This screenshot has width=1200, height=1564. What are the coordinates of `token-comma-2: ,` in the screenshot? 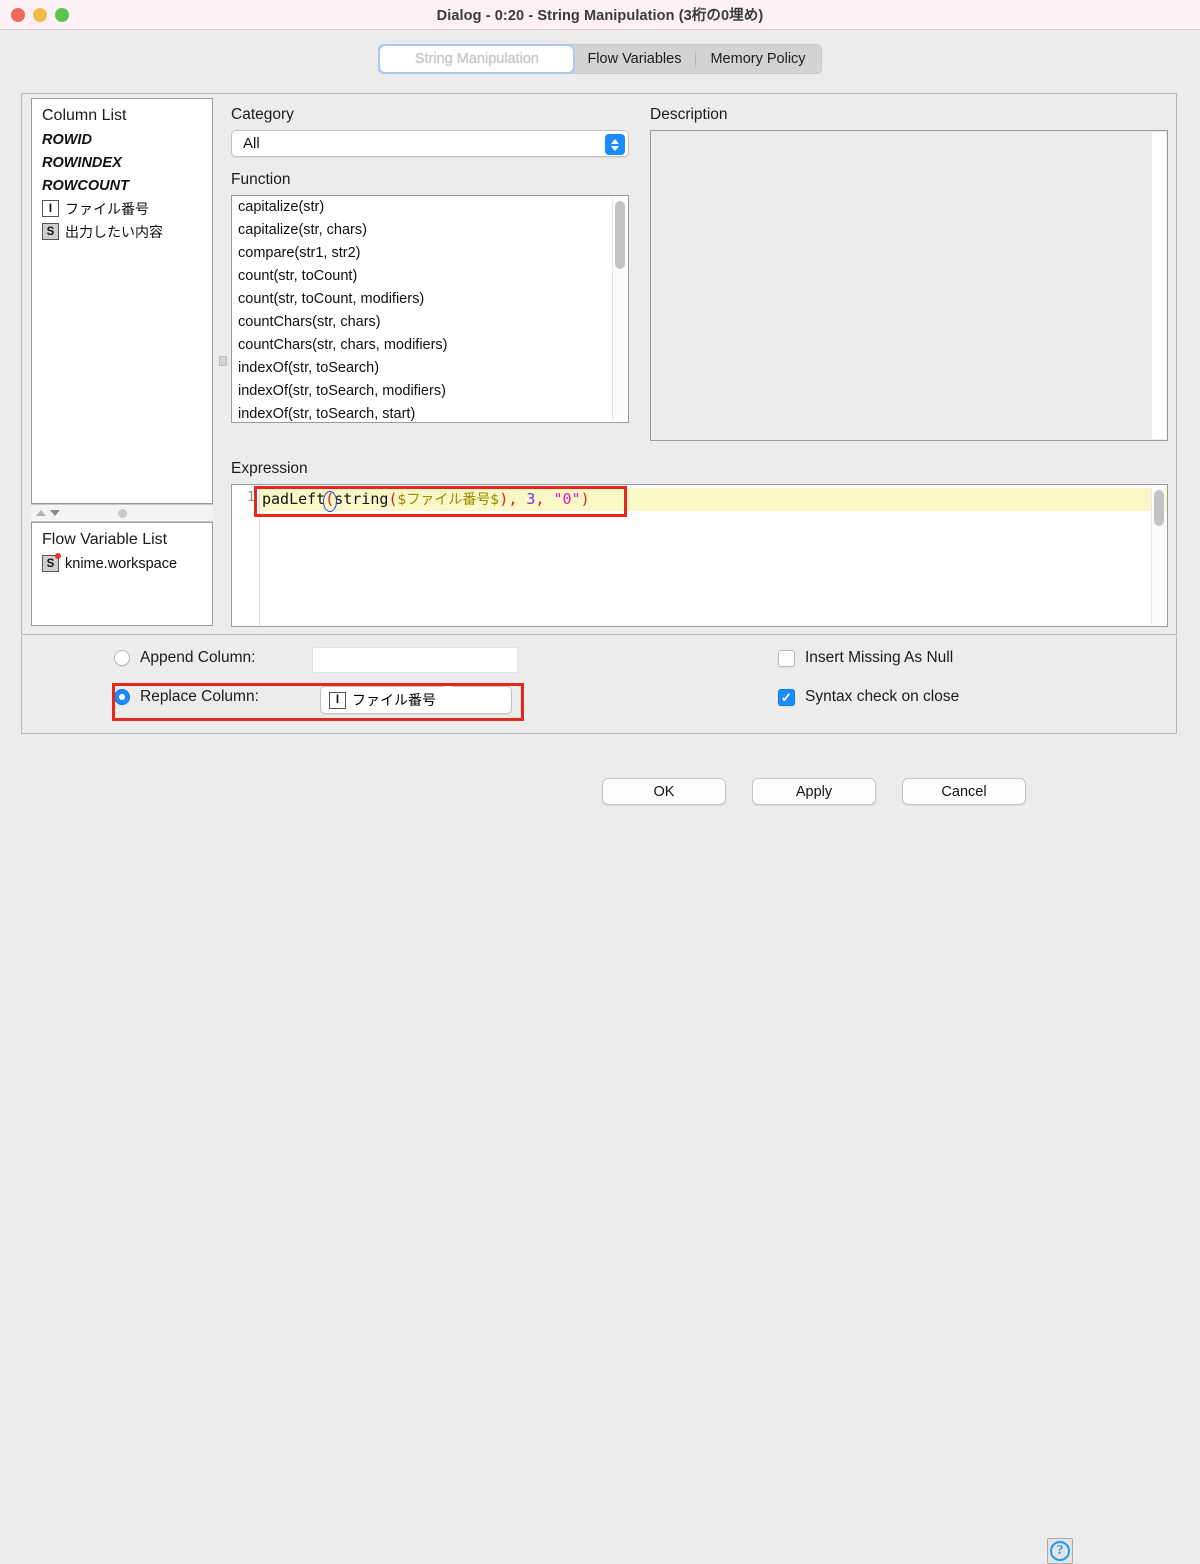 It's located at (544, 499).